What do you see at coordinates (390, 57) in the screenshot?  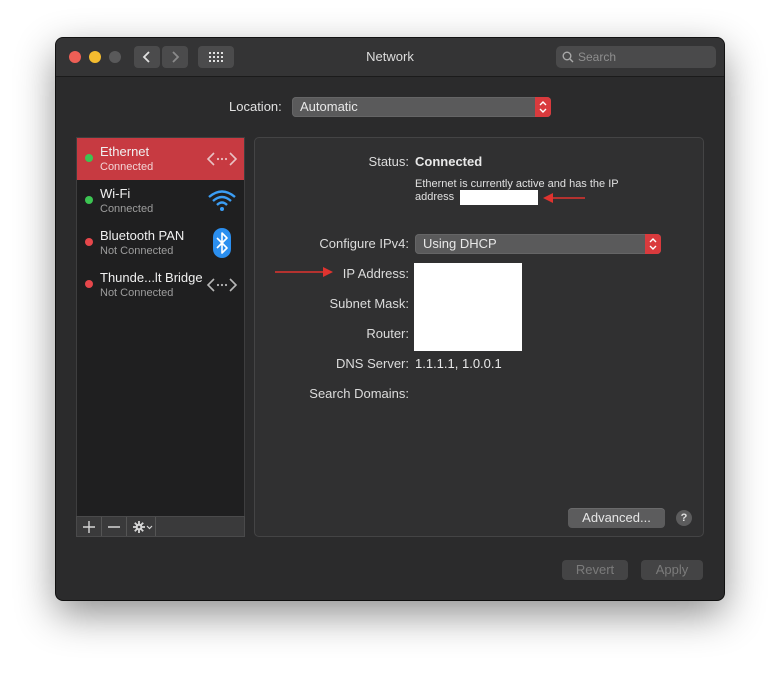 I see `title-bar: Network` at bounding box center [390, 57].